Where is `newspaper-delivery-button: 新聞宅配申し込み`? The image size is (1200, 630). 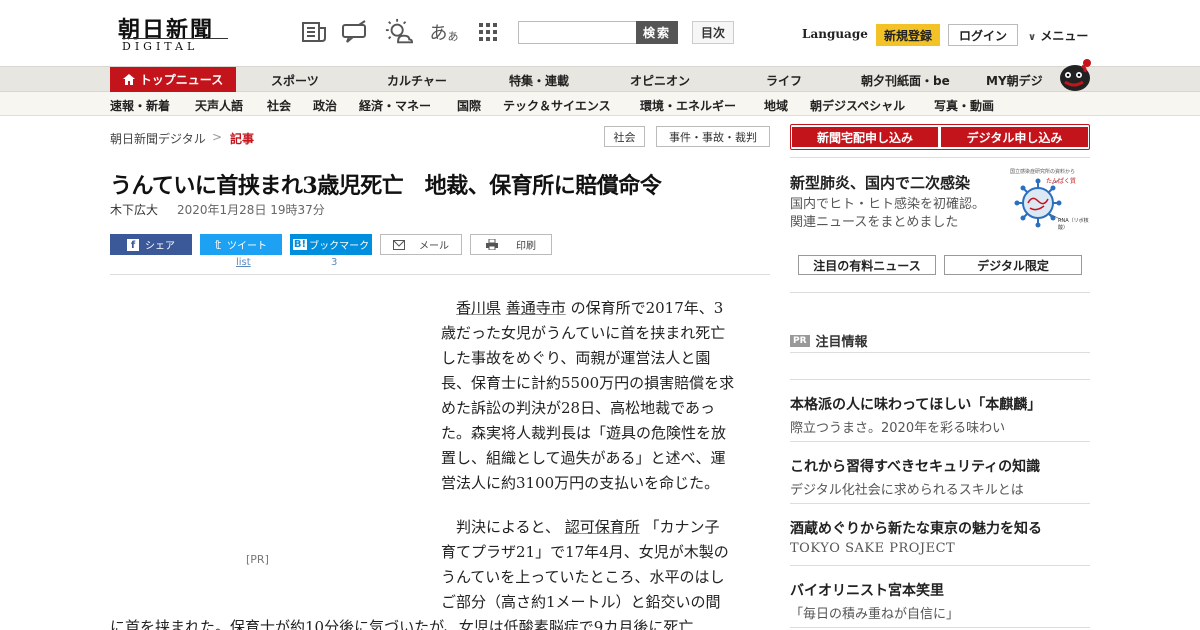
newspaper-delivery-button: 新聞宅配申し込み is located at coordinates (865, 137).